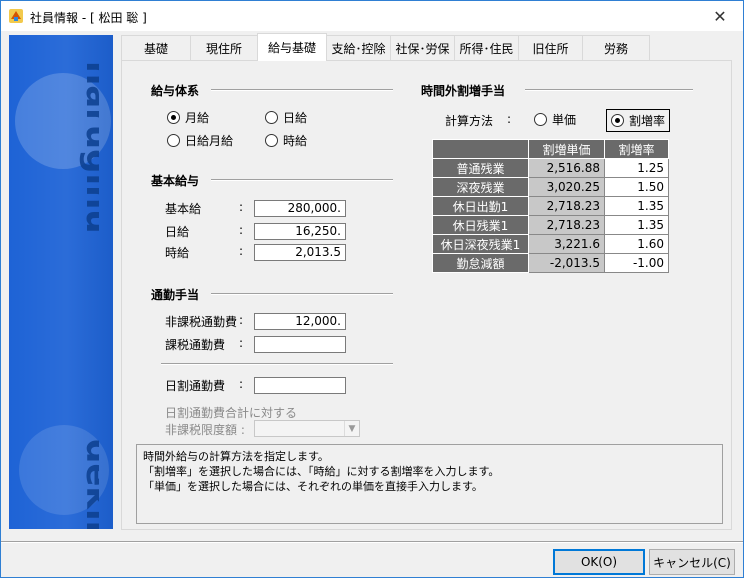  Describe the element at coordinates (566, 149) in the screenshot. I see `column-header-unit: 割増単価` at that location.